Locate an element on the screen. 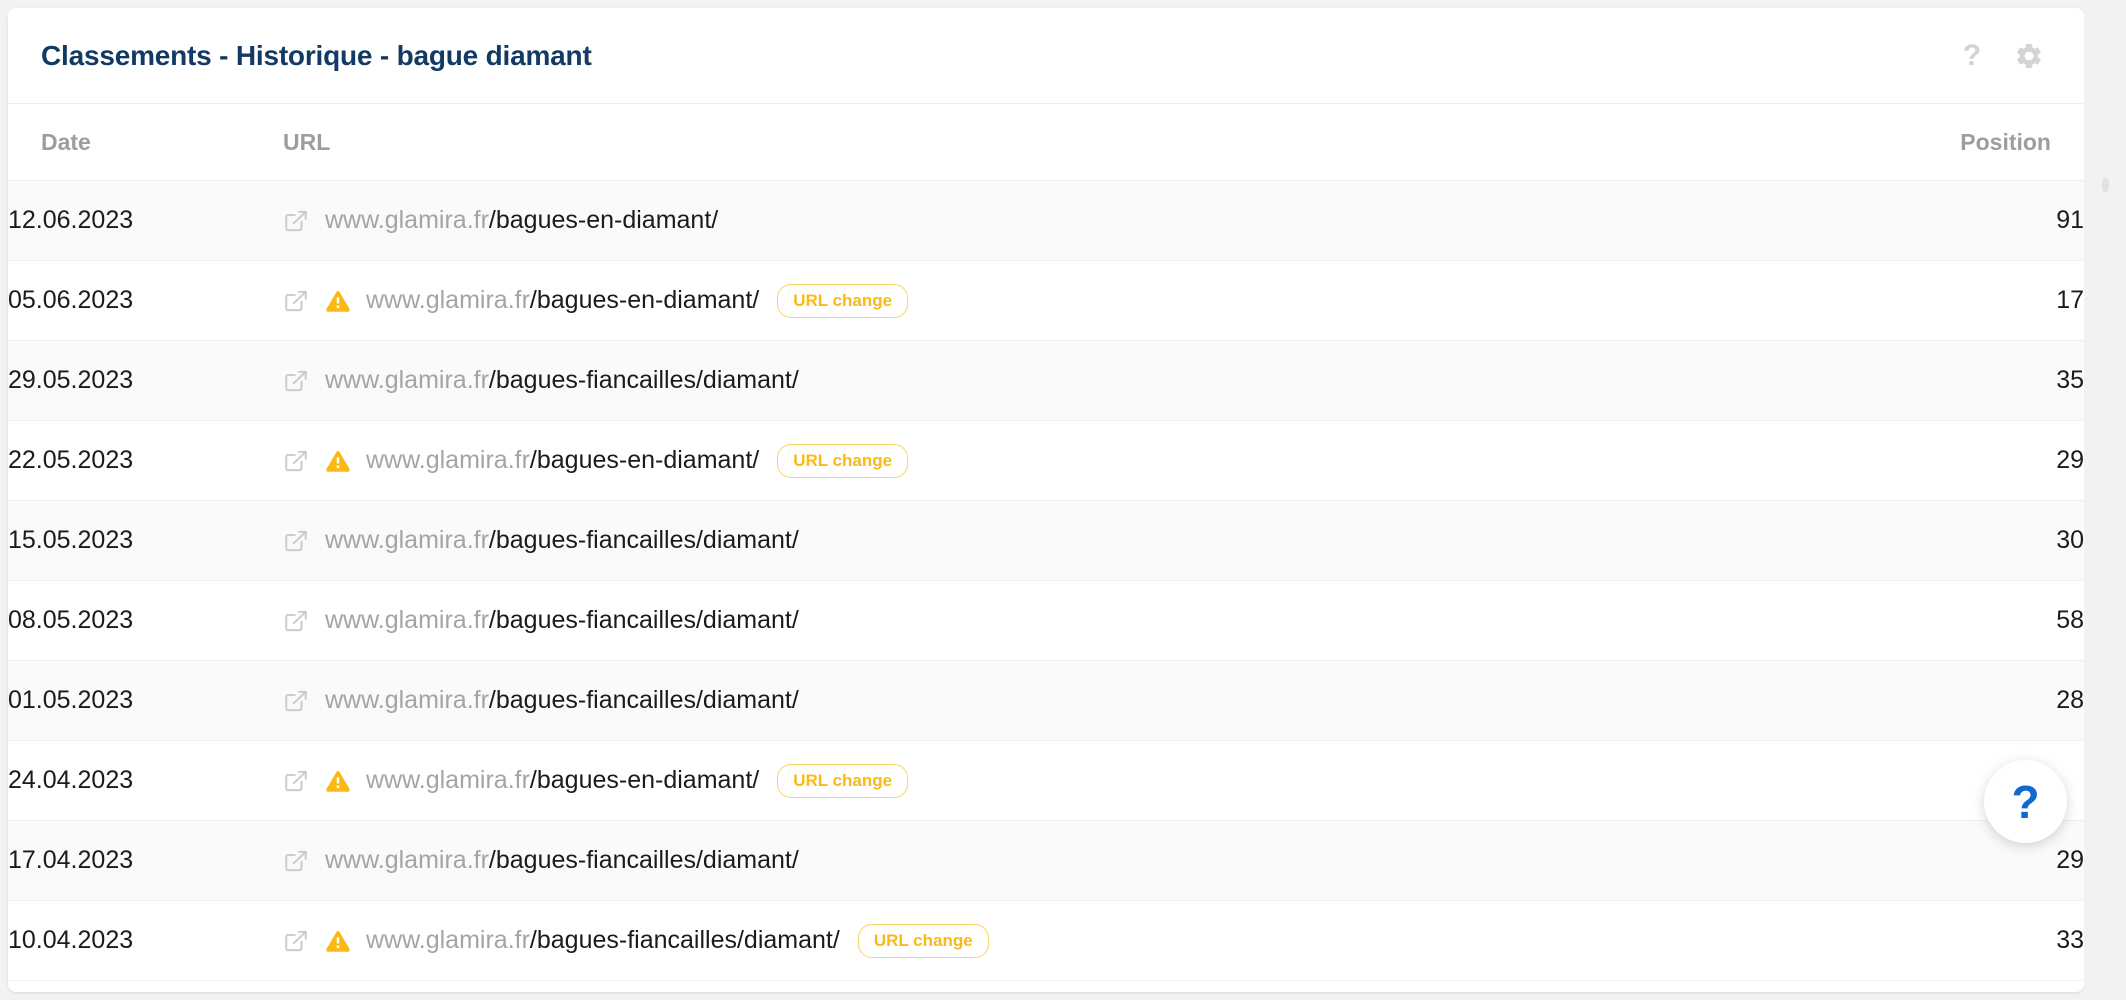 This screenshot has height=1000, width=2126. cell-position: 28 is located at coordinates (1934, 700).